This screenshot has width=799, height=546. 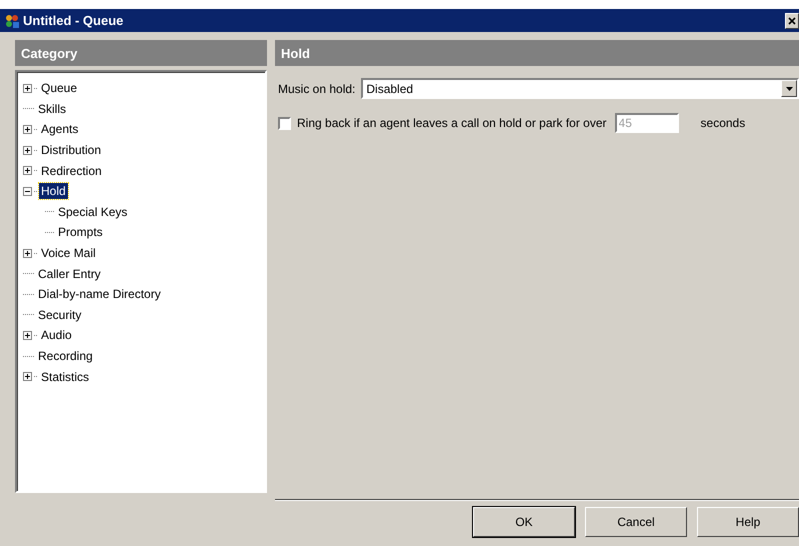 What do you see at coordinates (80, 232) in the screenshot?
I see `tree-item: Prompts` at bounding box center [80, 232].